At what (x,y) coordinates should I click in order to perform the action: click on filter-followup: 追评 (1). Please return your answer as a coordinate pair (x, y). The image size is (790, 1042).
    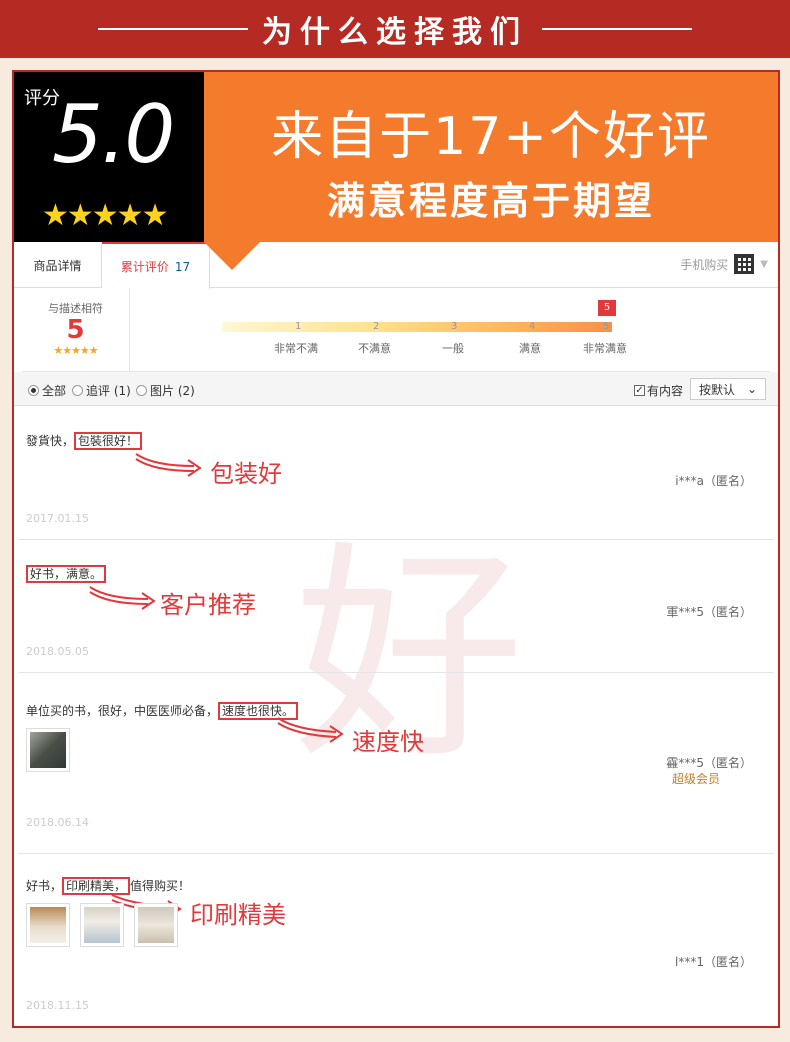
    Looking at the image, I should click on (101, 390).